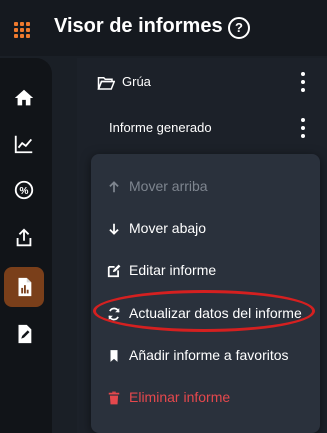 The image size is (327, 433). I want to click on menu-item-add-to-favorites: Añadir informe a favoritos, so click(205, 356).